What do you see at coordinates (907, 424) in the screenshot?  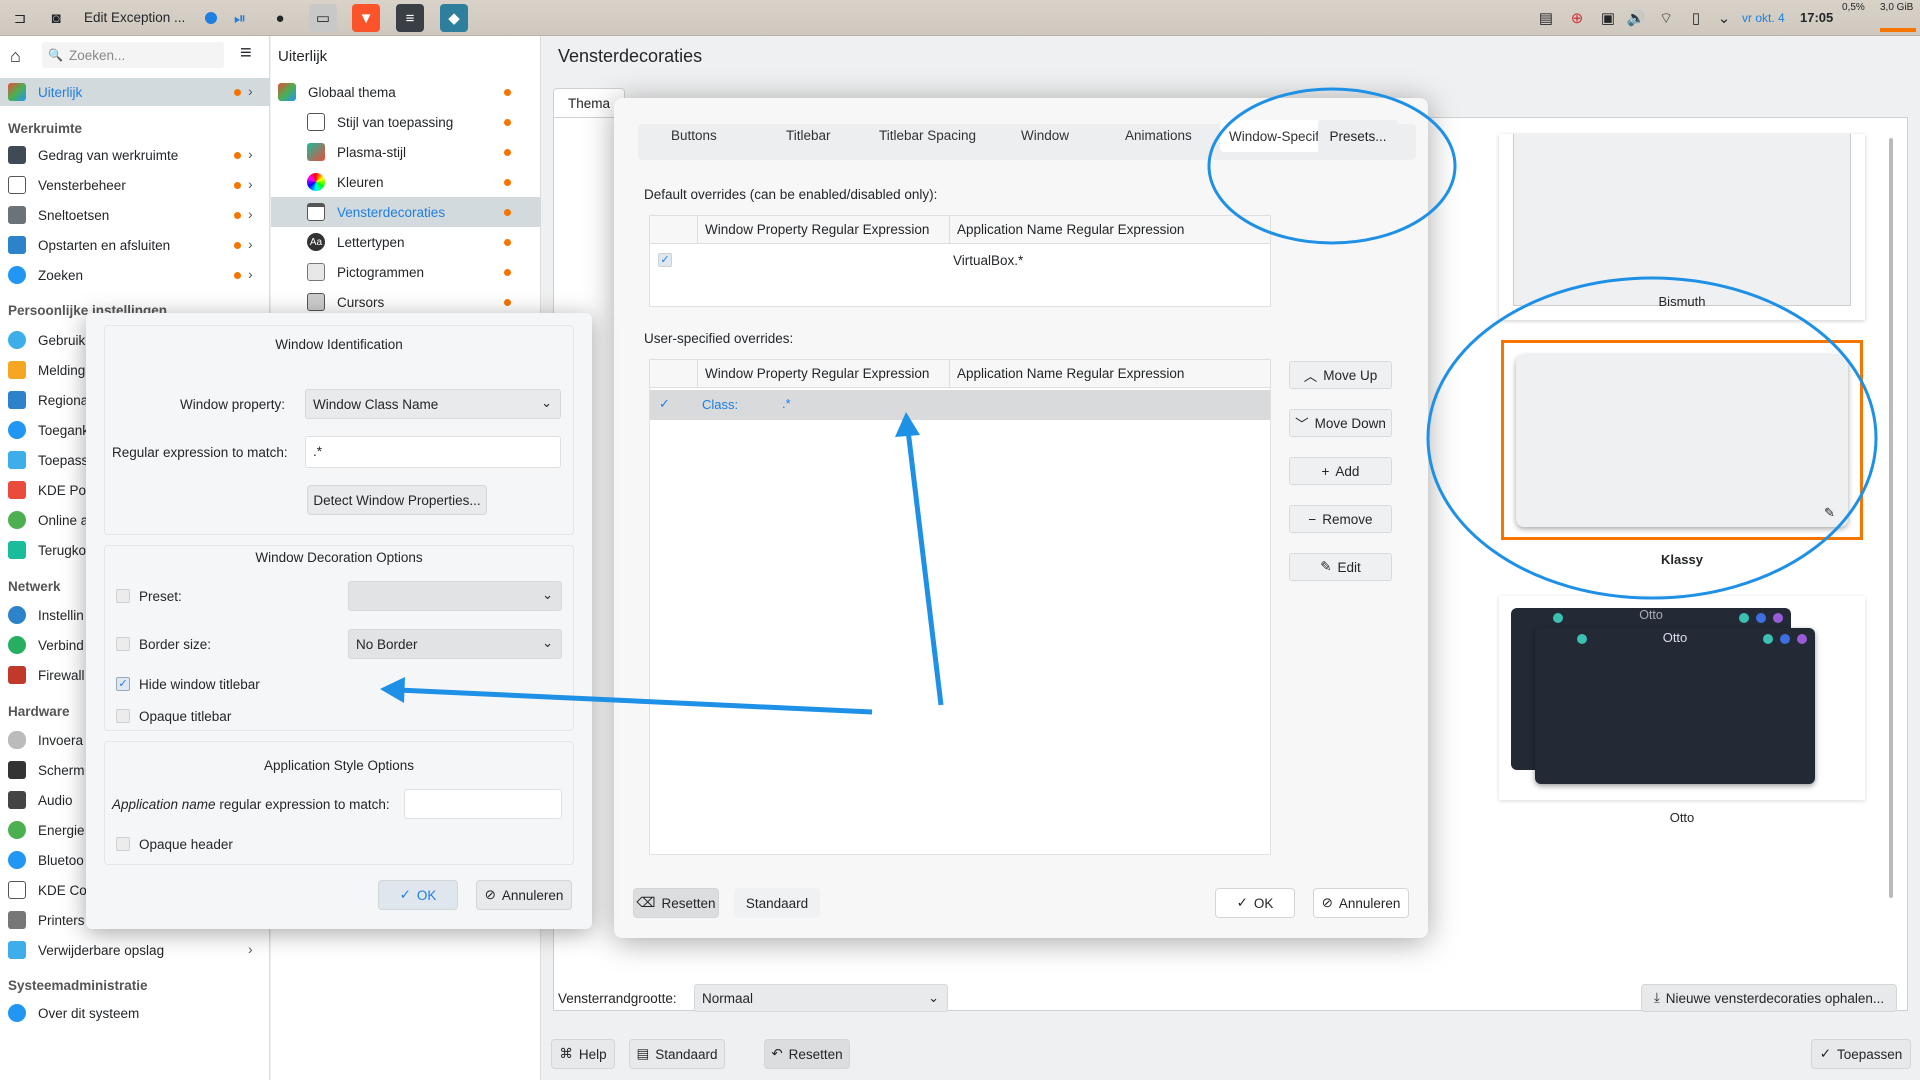 I see `annotation-arrowhead-up` at bounding box center [907, 424].